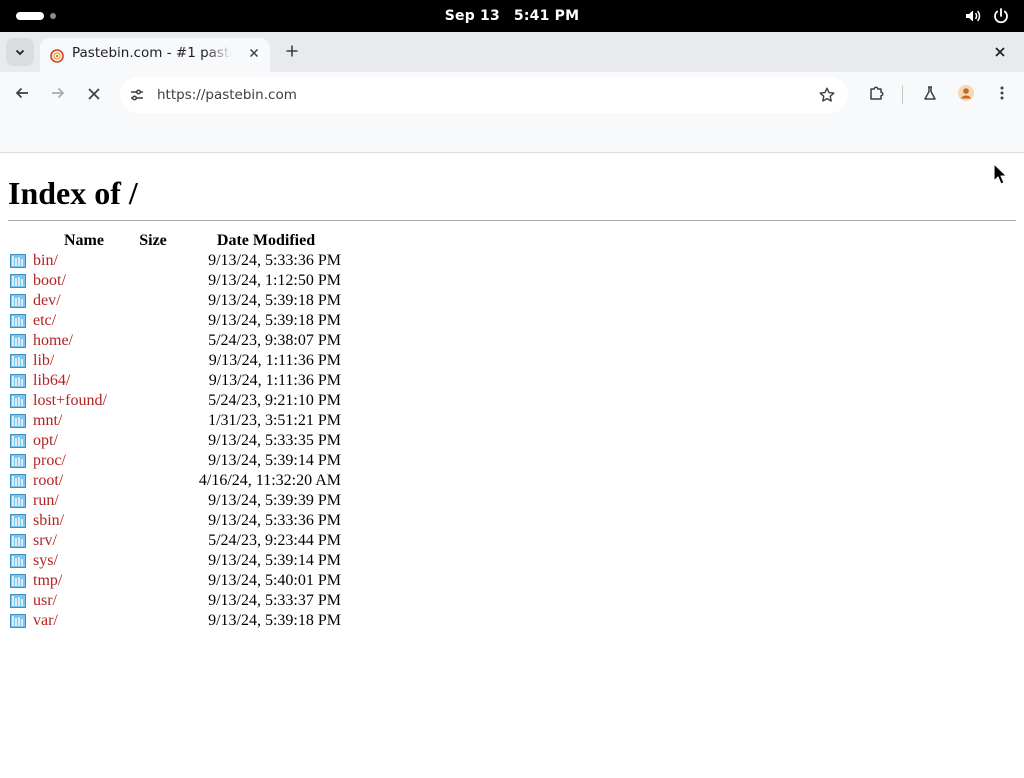 The image size is (1024, 778). Describe the element at coordinates (45, 600) in the screenshot. I see `directory-link: usr/` at that location.